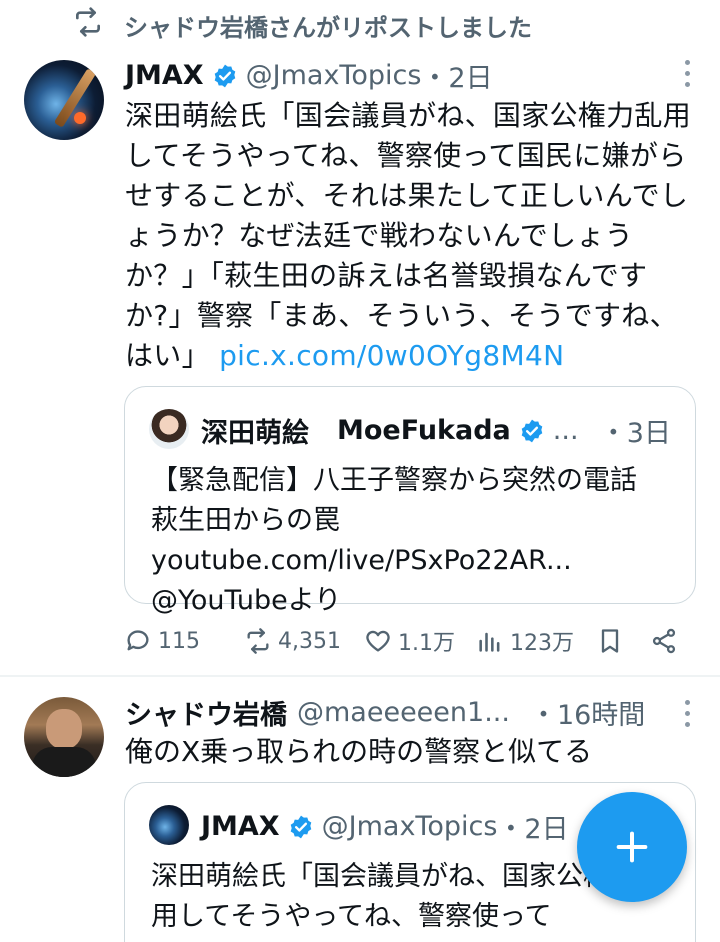  Describe the element at coordinates (164, 75) in the screenshot. I see `author-name: JMAX` at that location.